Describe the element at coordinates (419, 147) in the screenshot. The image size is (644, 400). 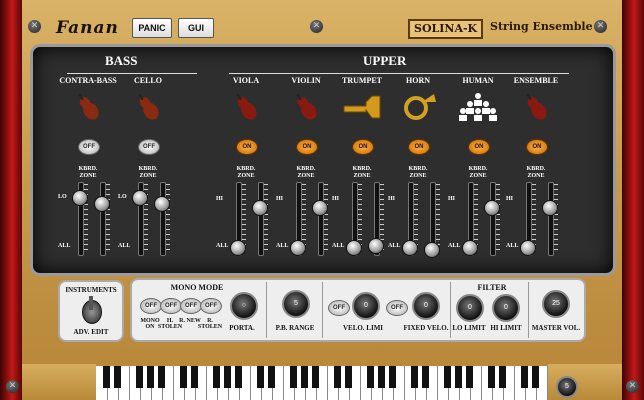
I see `toggle-horn: ON` at that location.